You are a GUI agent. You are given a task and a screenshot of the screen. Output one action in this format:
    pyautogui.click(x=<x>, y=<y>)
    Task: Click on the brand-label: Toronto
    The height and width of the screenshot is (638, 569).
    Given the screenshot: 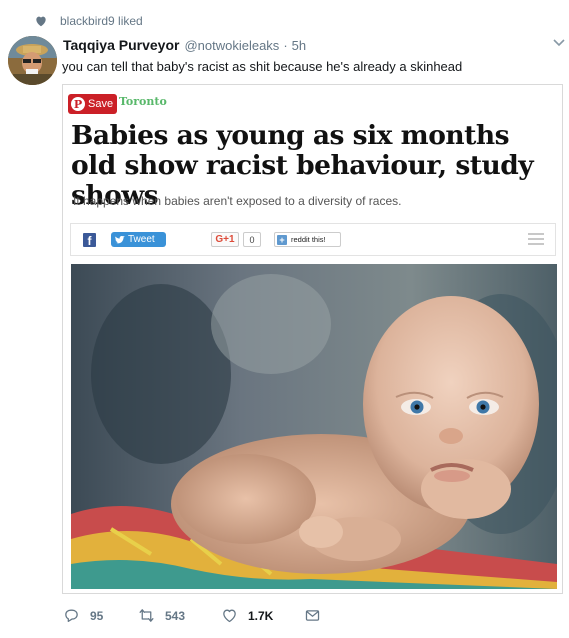 What is the action you would take?
    pyautogui.click(x=143, y=101)
    